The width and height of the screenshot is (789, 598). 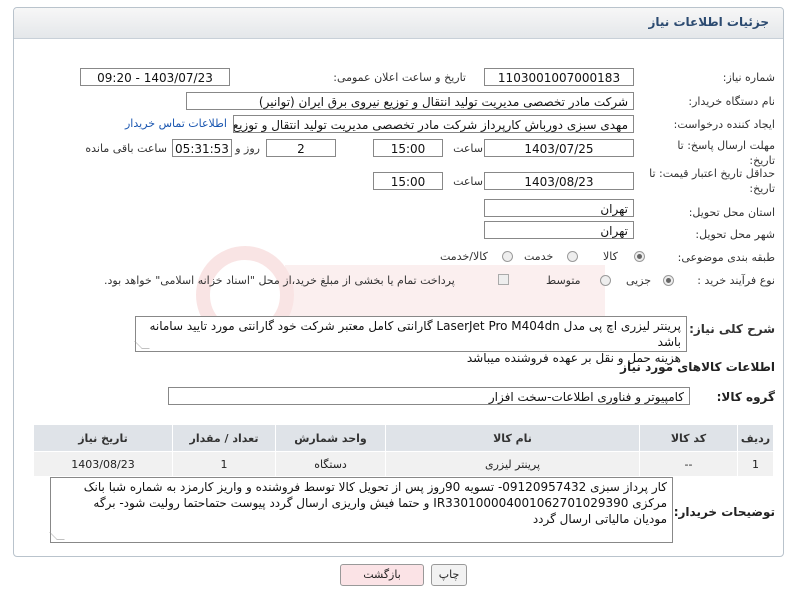 I want to click on category-label: طبقه بندی موضوعی:, so click(x=726, y=257).